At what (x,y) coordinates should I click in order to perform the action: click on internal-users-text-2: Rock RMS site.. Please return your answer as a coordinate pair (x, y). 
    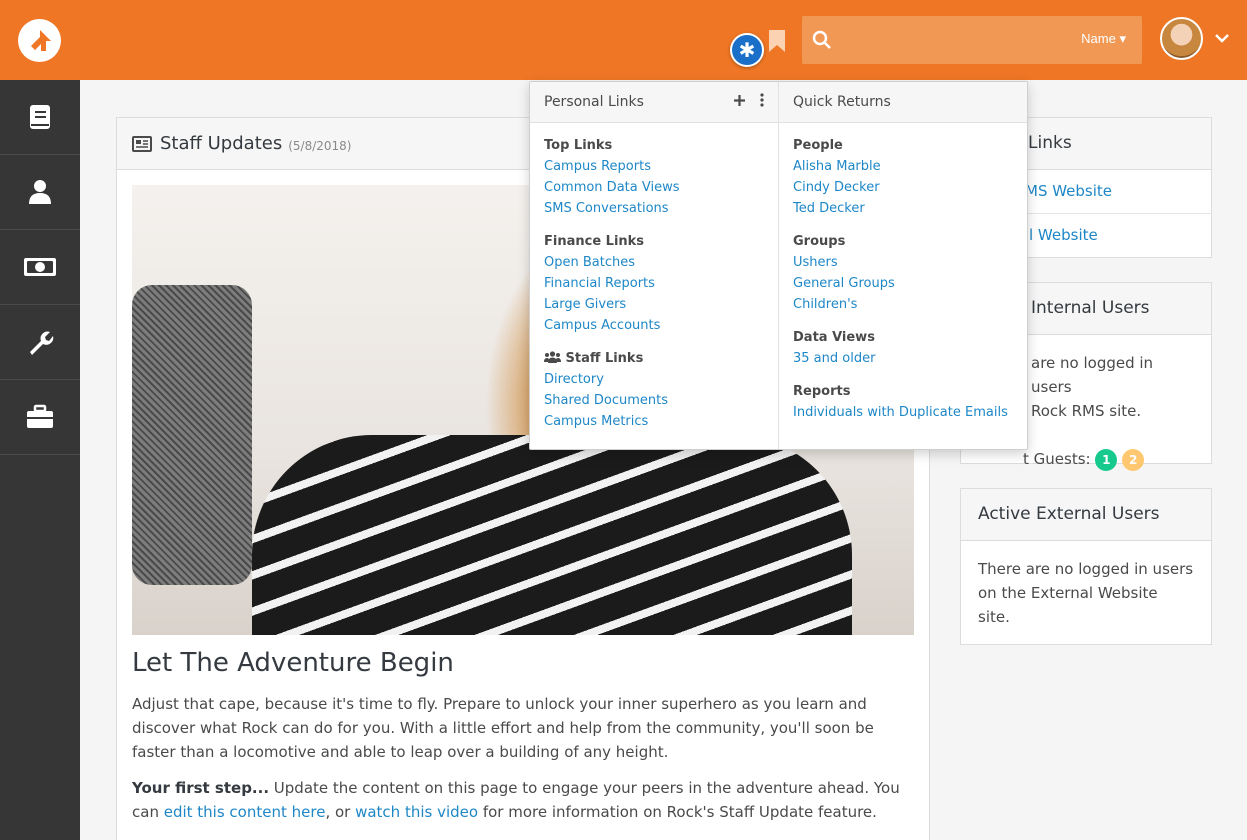
    Looking at the image, I should click on (1086, 411).